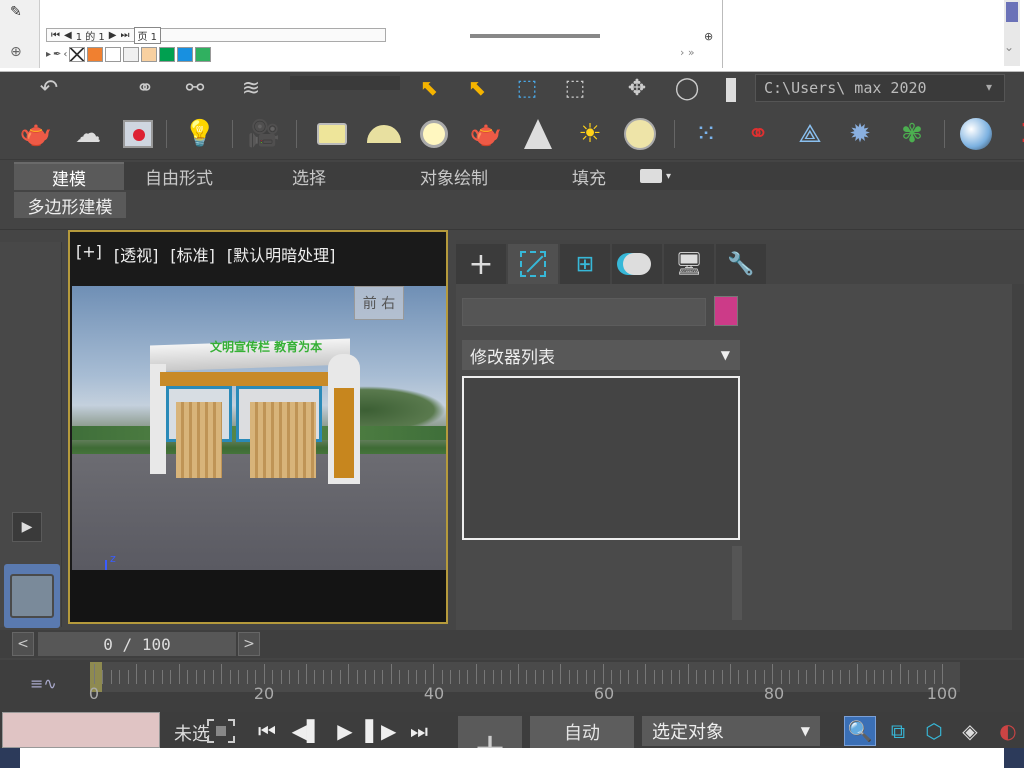 The image size is (1024, 768). What do you see at coordinates (527, 90) in the screenshot?
I see `rect-selection-icon: ⬚` at bounding box center [527, 90].